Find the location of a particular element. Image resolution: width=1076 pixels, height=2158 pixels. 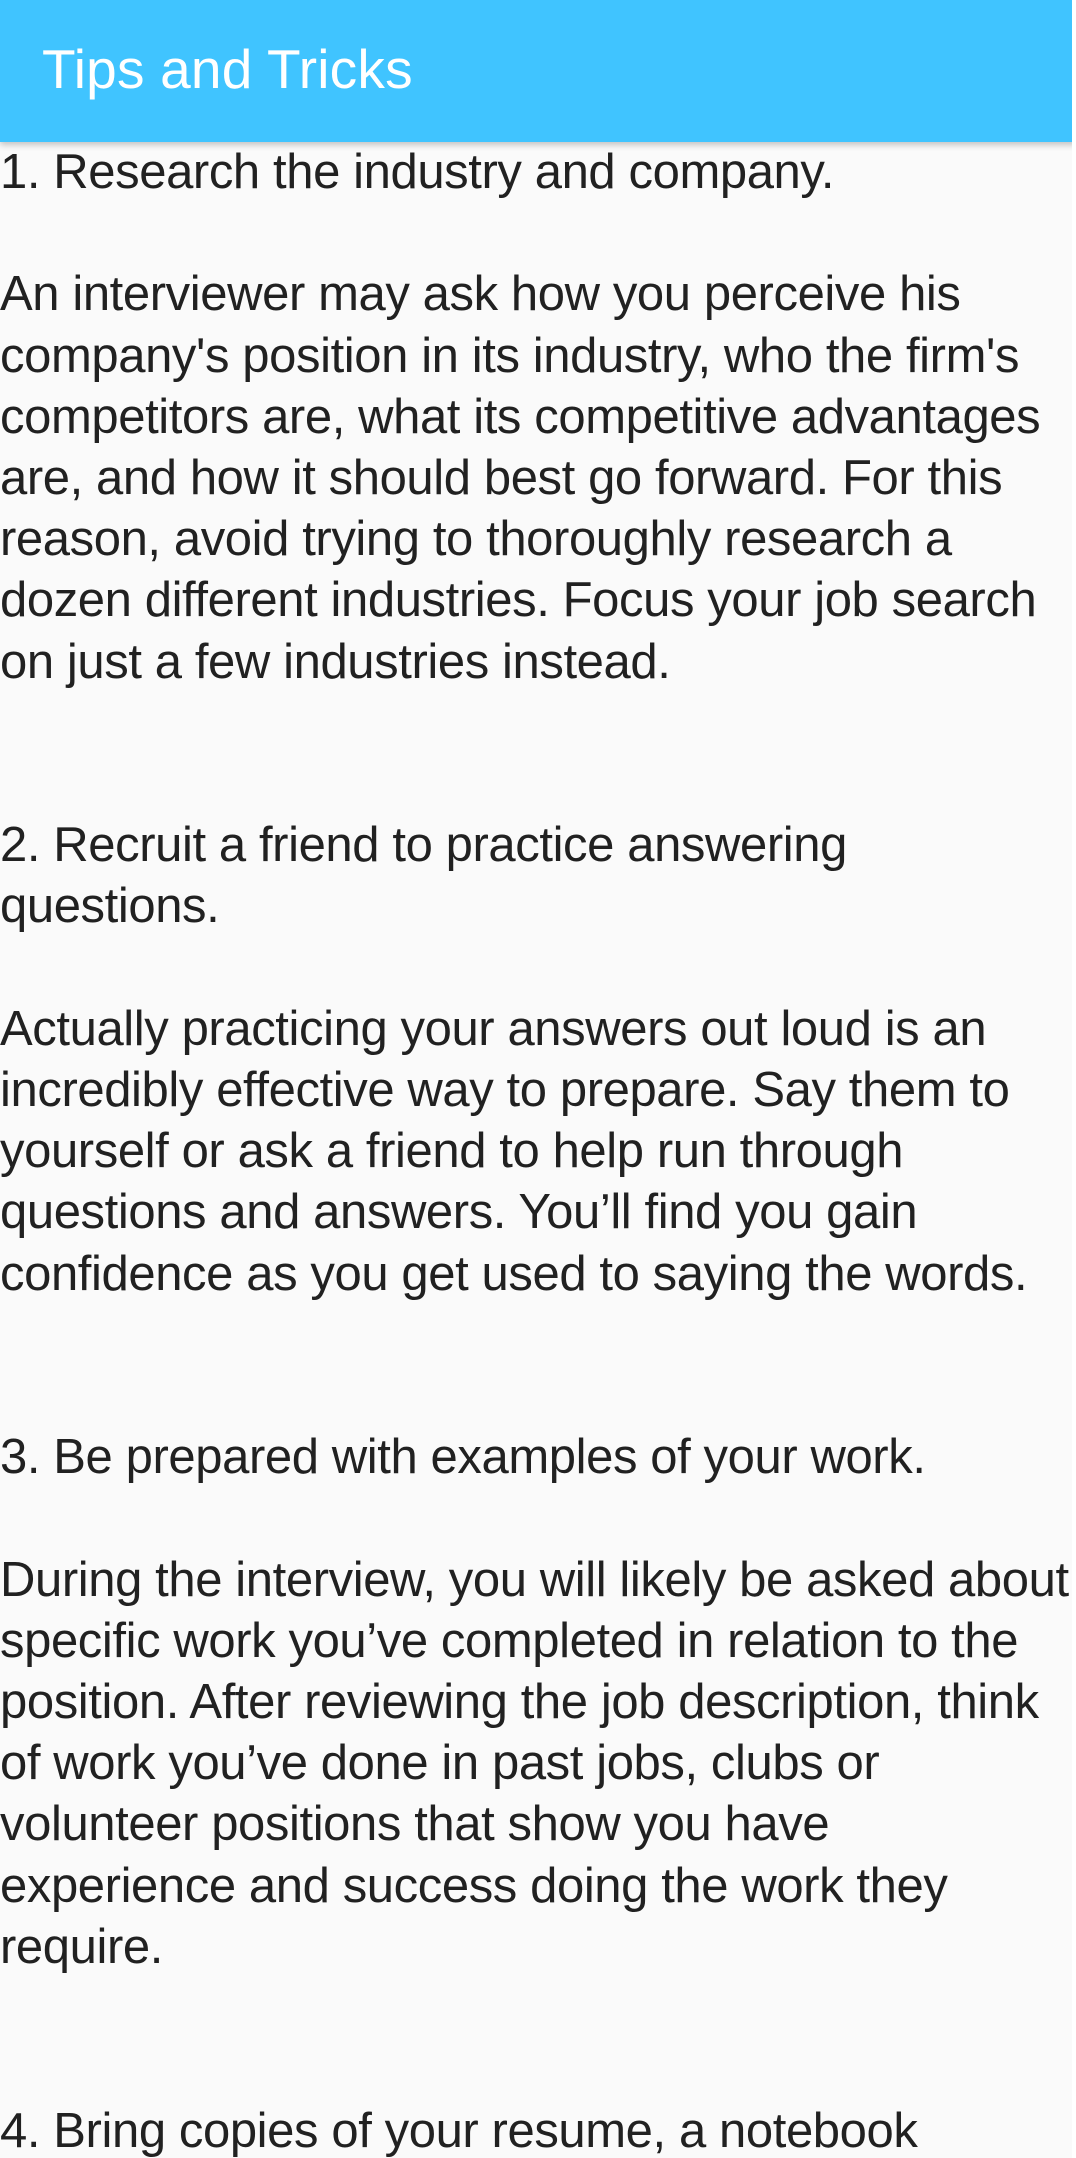

app-bar: Tips and Tricks is located at coordinates (538, 71).